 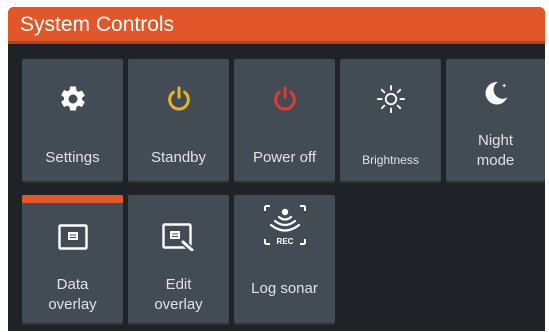 I want to click on standby-button: Standby, so click(x=178, y=120).